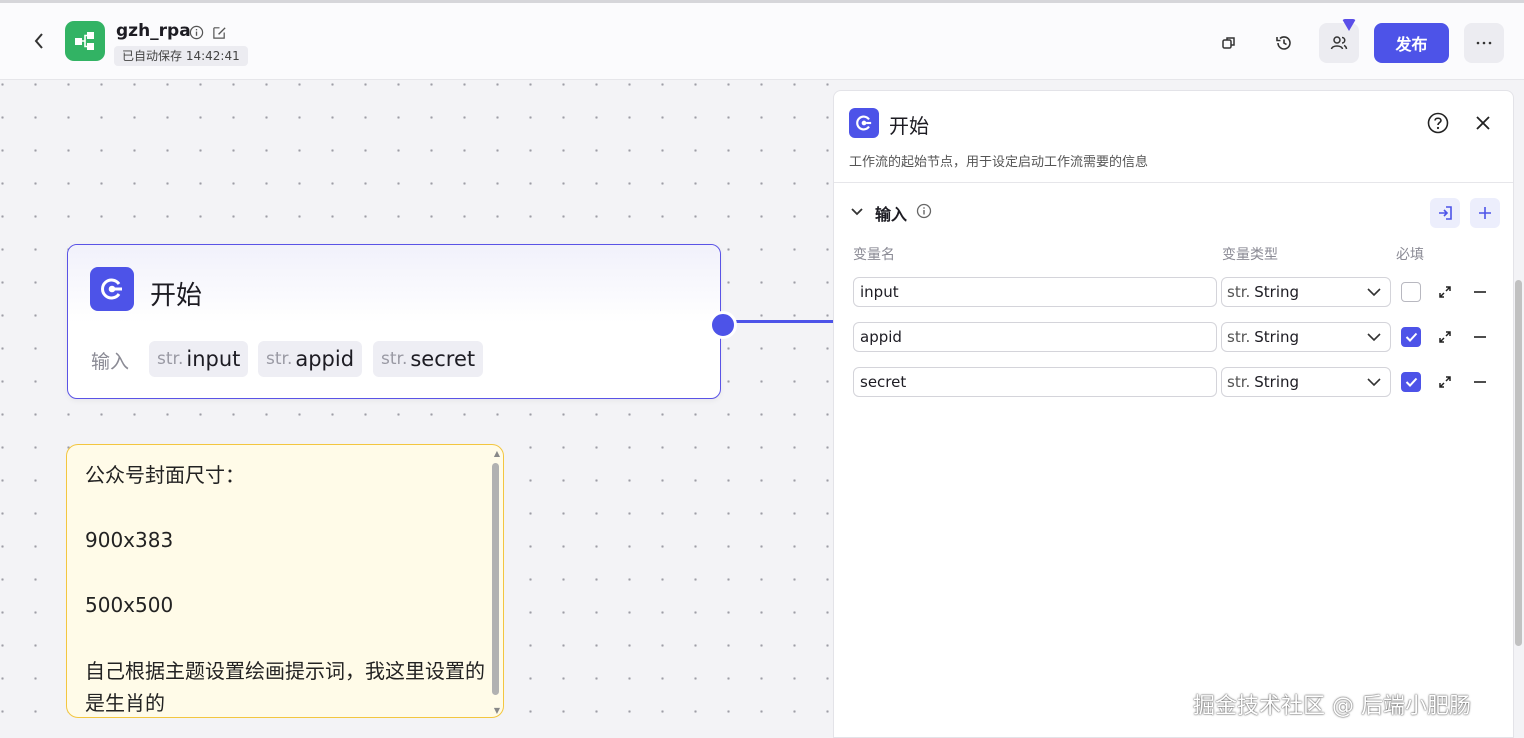  What do you see at coordinates (1332, 706) in the screenshot?
I see `watermark: 掘金技术社区 @ 后端小肥肠` at bounding box center [1332, 706].